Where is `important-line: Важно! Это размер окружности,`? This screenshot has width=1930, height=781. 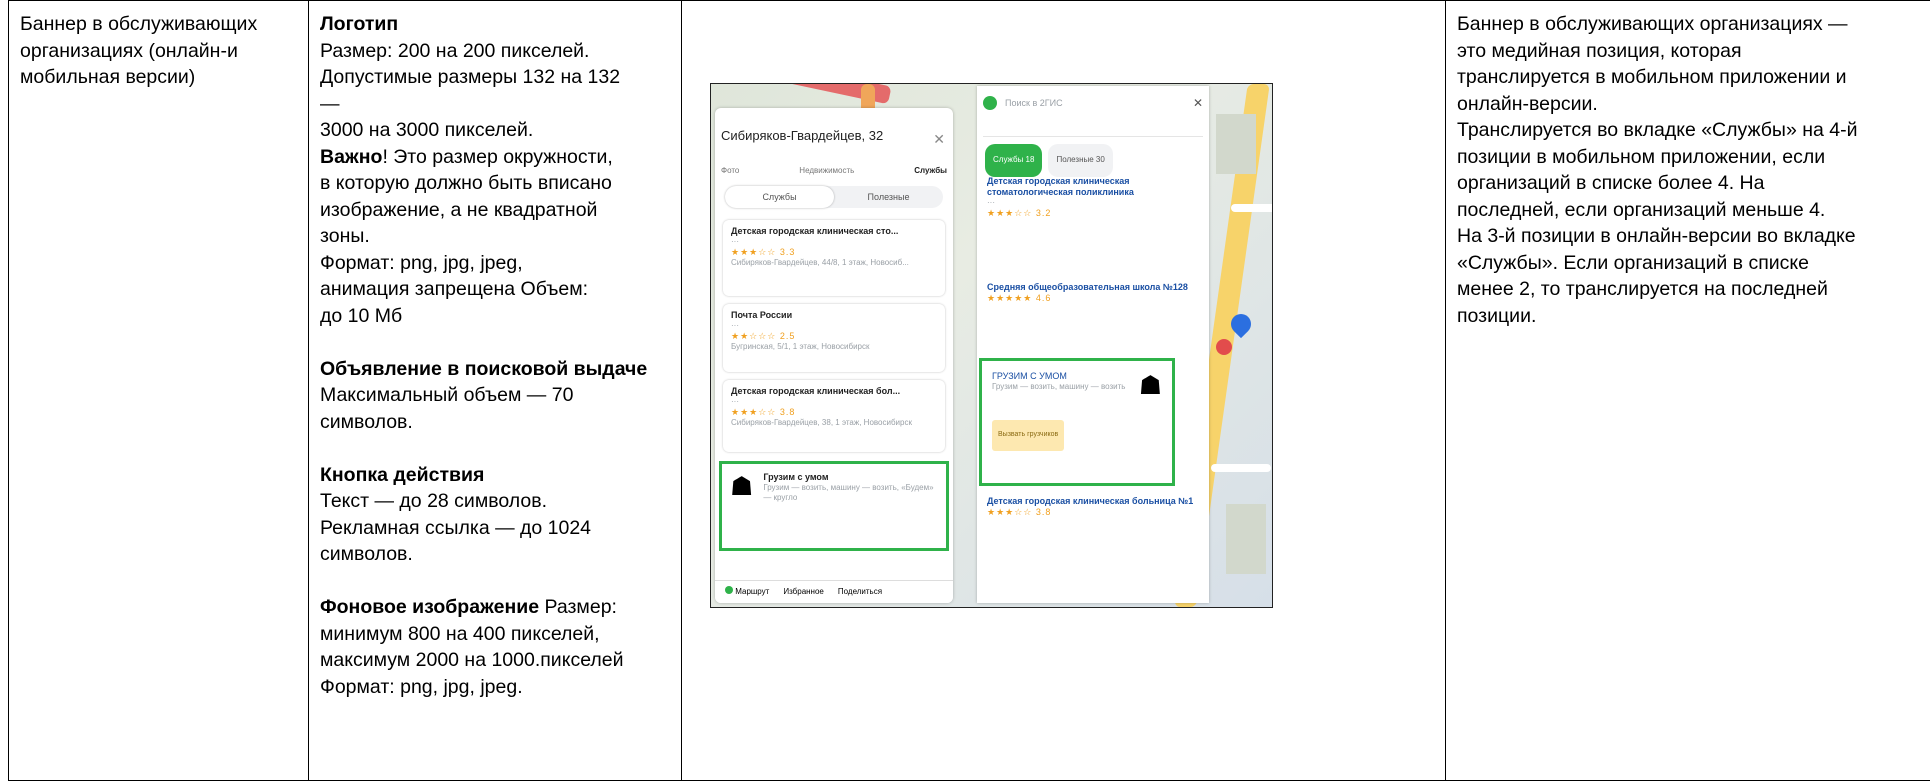 important-line: Важно! Это размер окружности, is located at coordinates (495, 157).